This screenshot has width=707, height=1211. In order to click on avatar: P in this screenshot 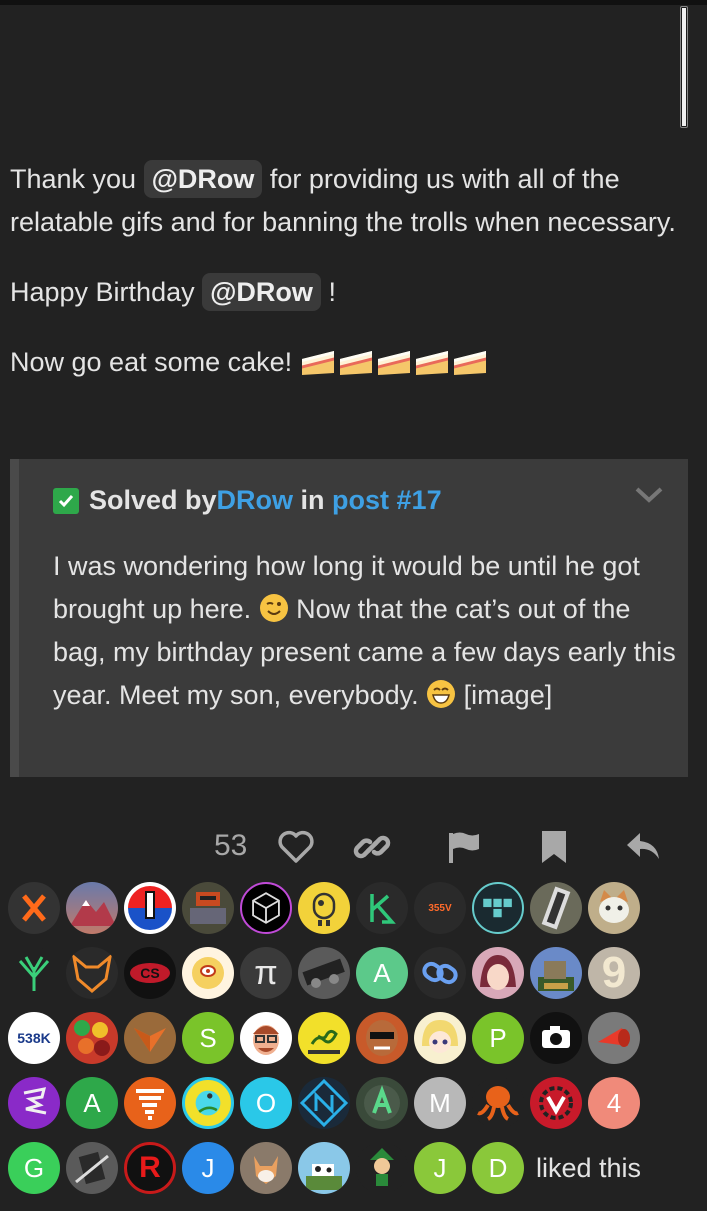, I will do `click(498, 1038)`.